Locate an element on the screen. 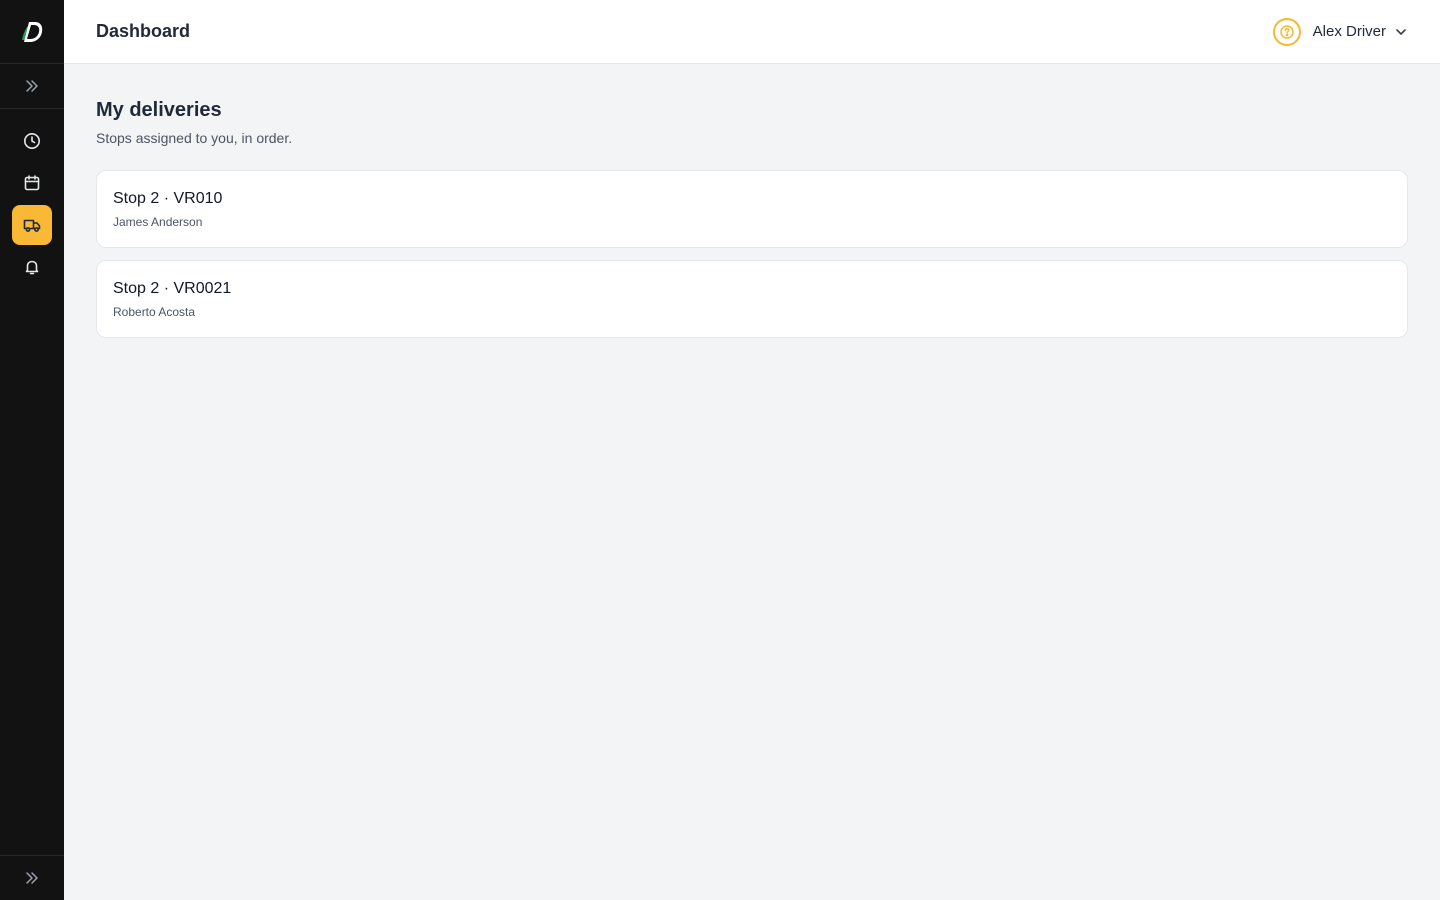 Image resolution: width=1440 pixels, height=900 pixels. bell-icon is located at coordinates (32, 267).